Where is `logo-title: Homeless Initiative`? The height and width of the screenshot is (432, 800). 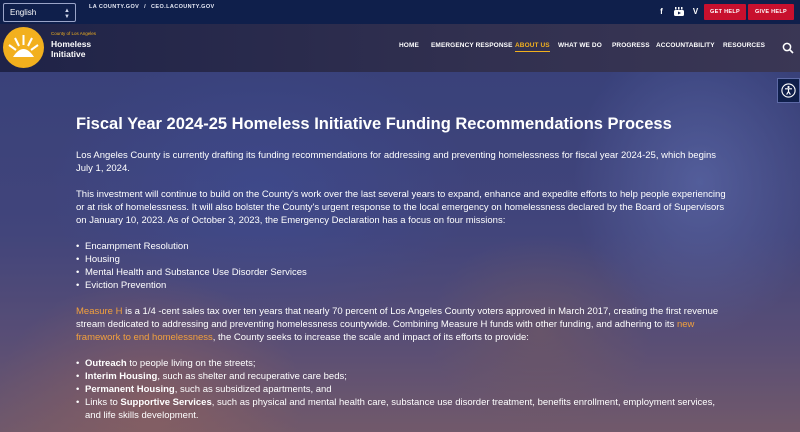 logo-title: Homeless Initiative is located at coordinates (71, 49).